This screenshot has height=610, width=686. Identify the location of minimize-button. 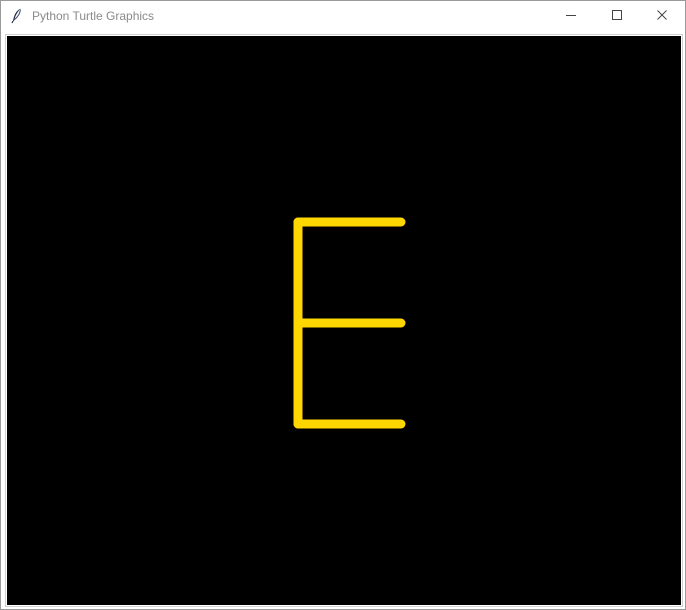
(571, 16).